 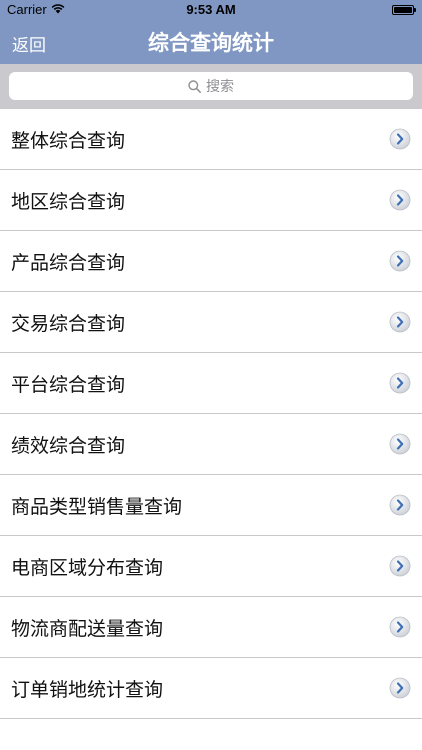 I want to click on list-item-label: 产品综合查询, so click(x=68, y=262).